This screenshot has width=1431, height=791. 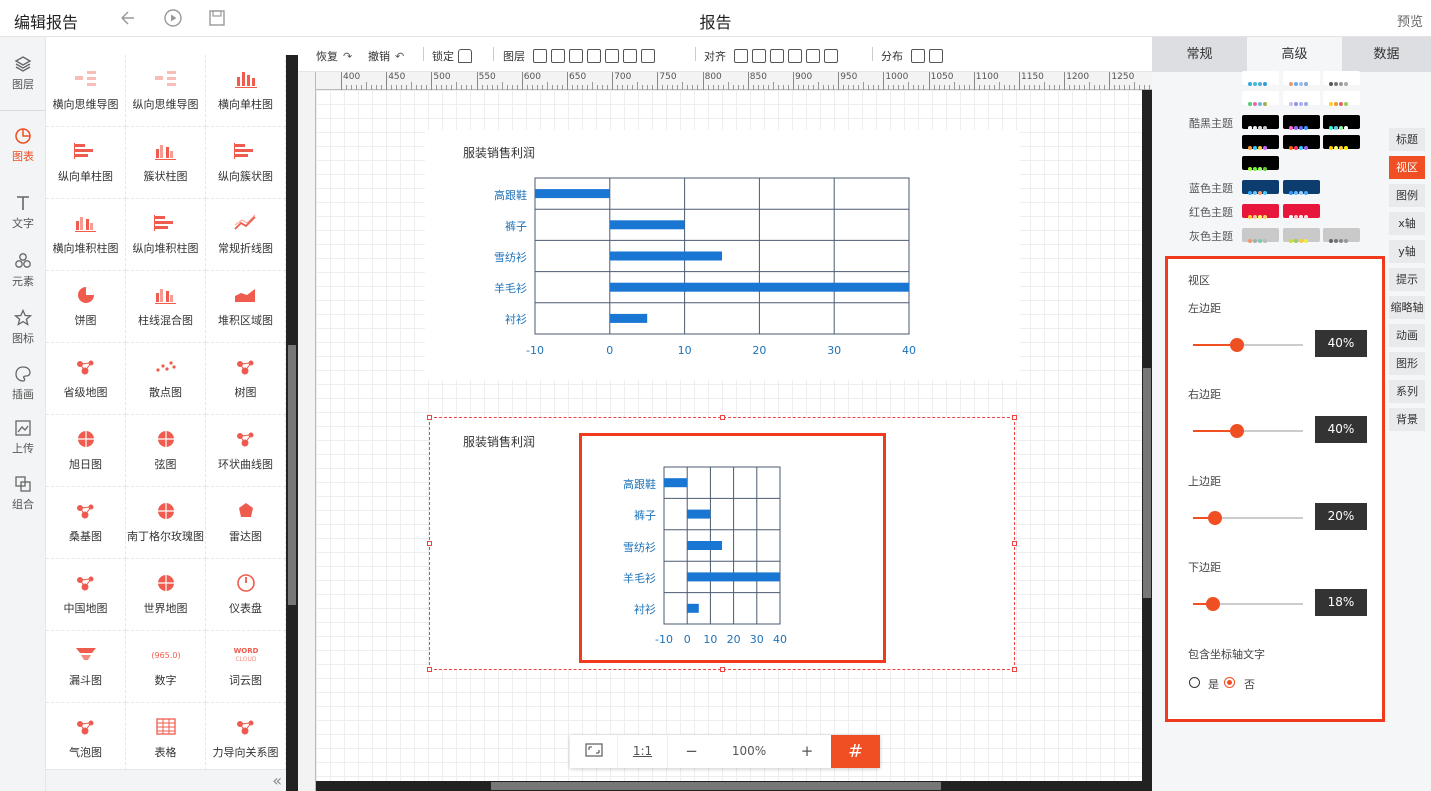 What do you see at coordinates (246, 736) in the screenshot?
I see `chart-type-force: 力导向关系图` at bounding box center [246, 736].